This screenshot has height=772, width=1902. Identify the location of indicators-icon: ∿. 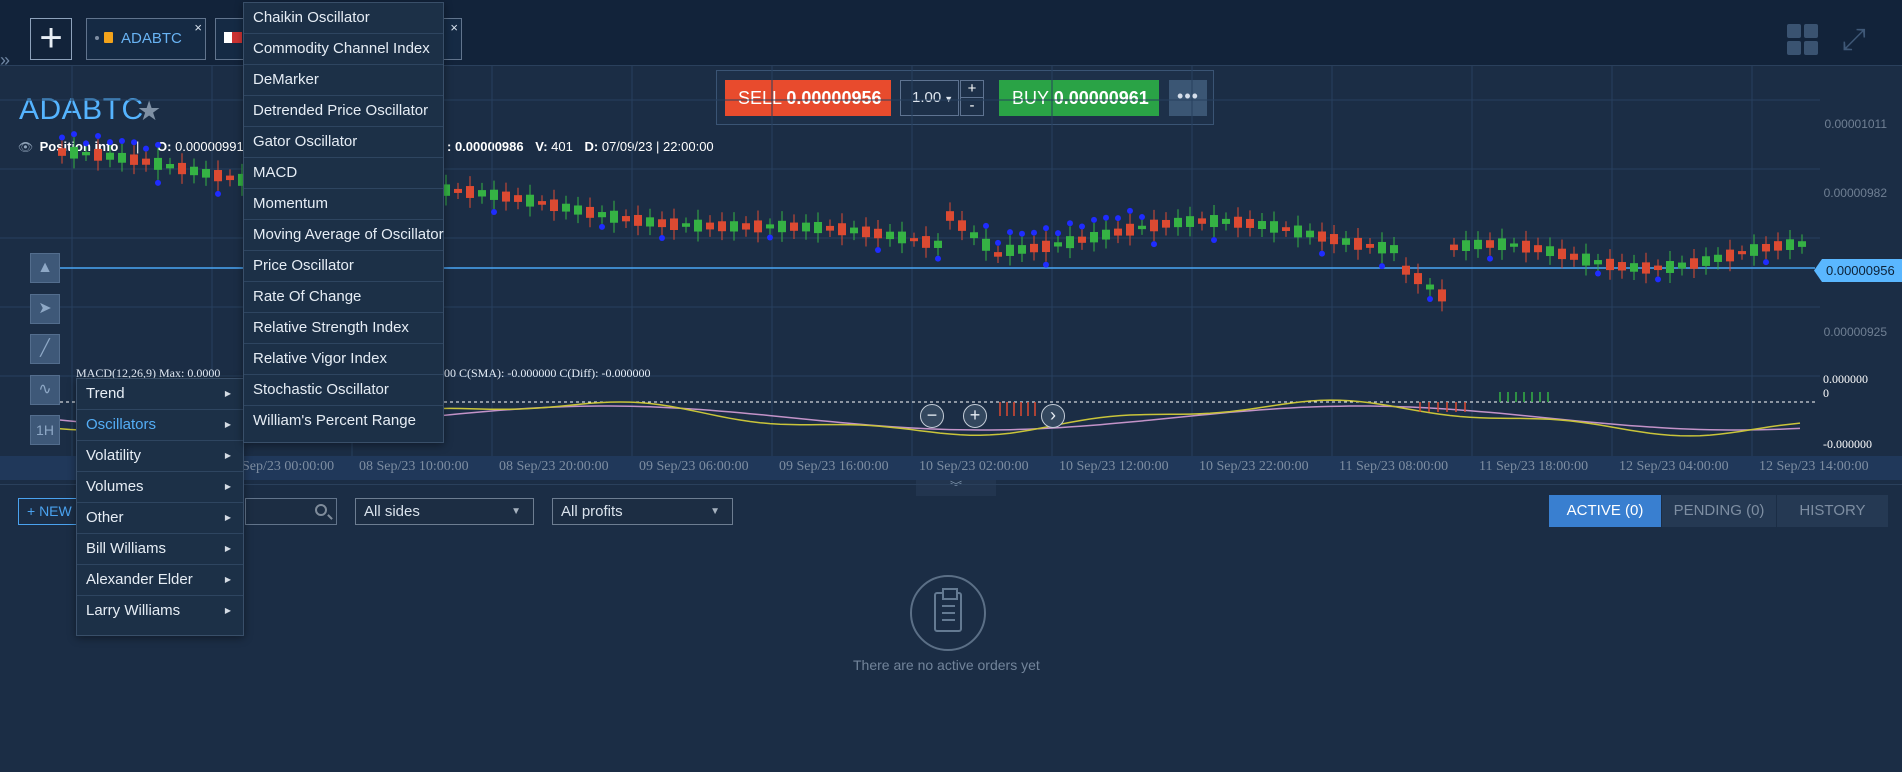
(45, 390).